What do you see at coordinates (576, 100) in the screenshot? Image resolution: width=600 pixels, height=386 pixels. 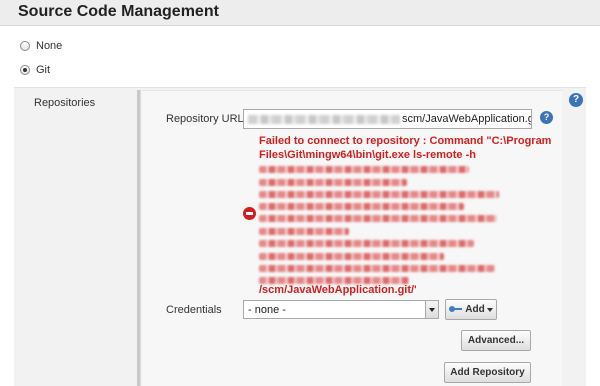 I see `help-icon: ?` at bounding box center [576, 100].